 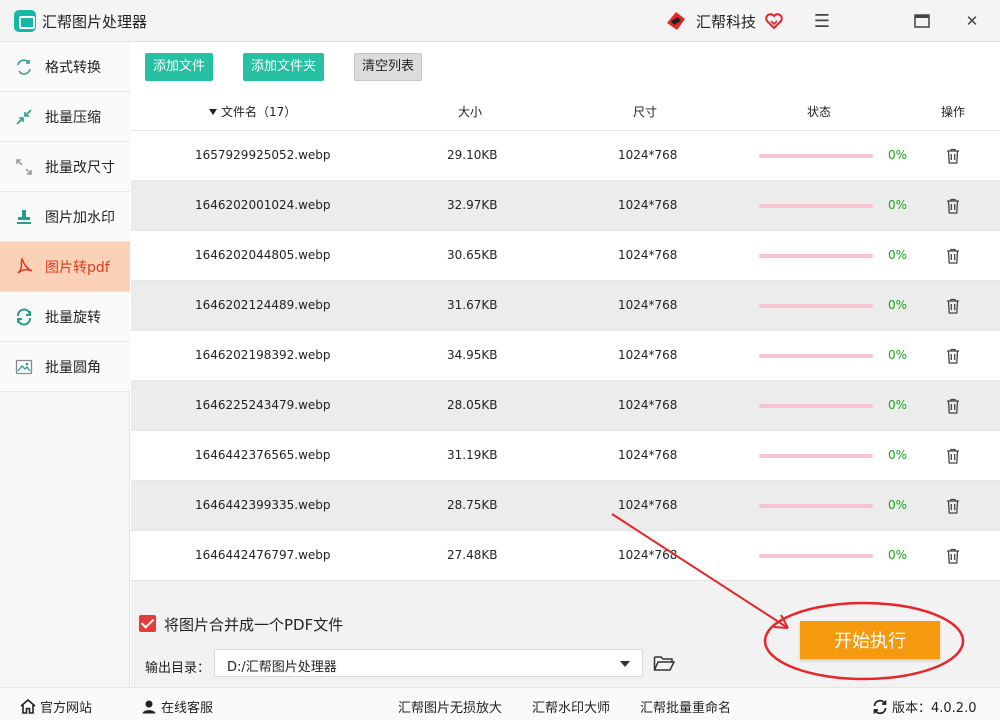 What do you see at coordinates (472, 305) in the screenshot?
I see `file-size: 31.67KB` at bounding box center [472, 305].